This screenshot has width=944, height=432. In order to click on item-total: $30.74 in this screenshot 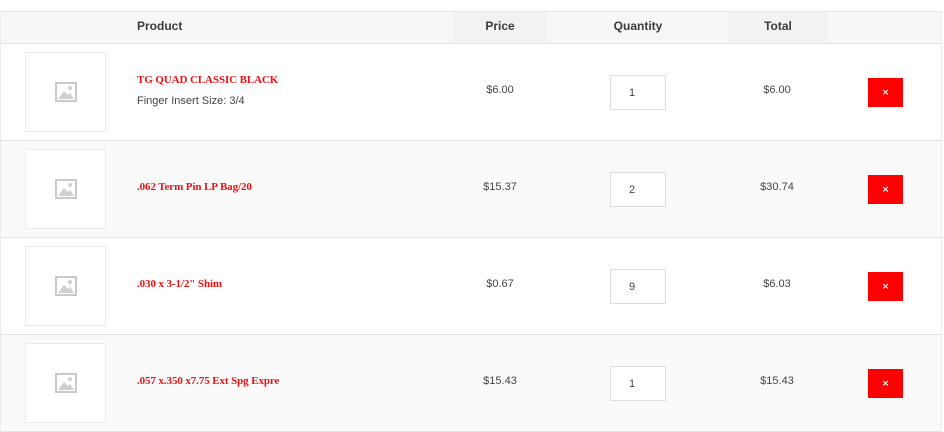, I will do `click(777, 187)`.